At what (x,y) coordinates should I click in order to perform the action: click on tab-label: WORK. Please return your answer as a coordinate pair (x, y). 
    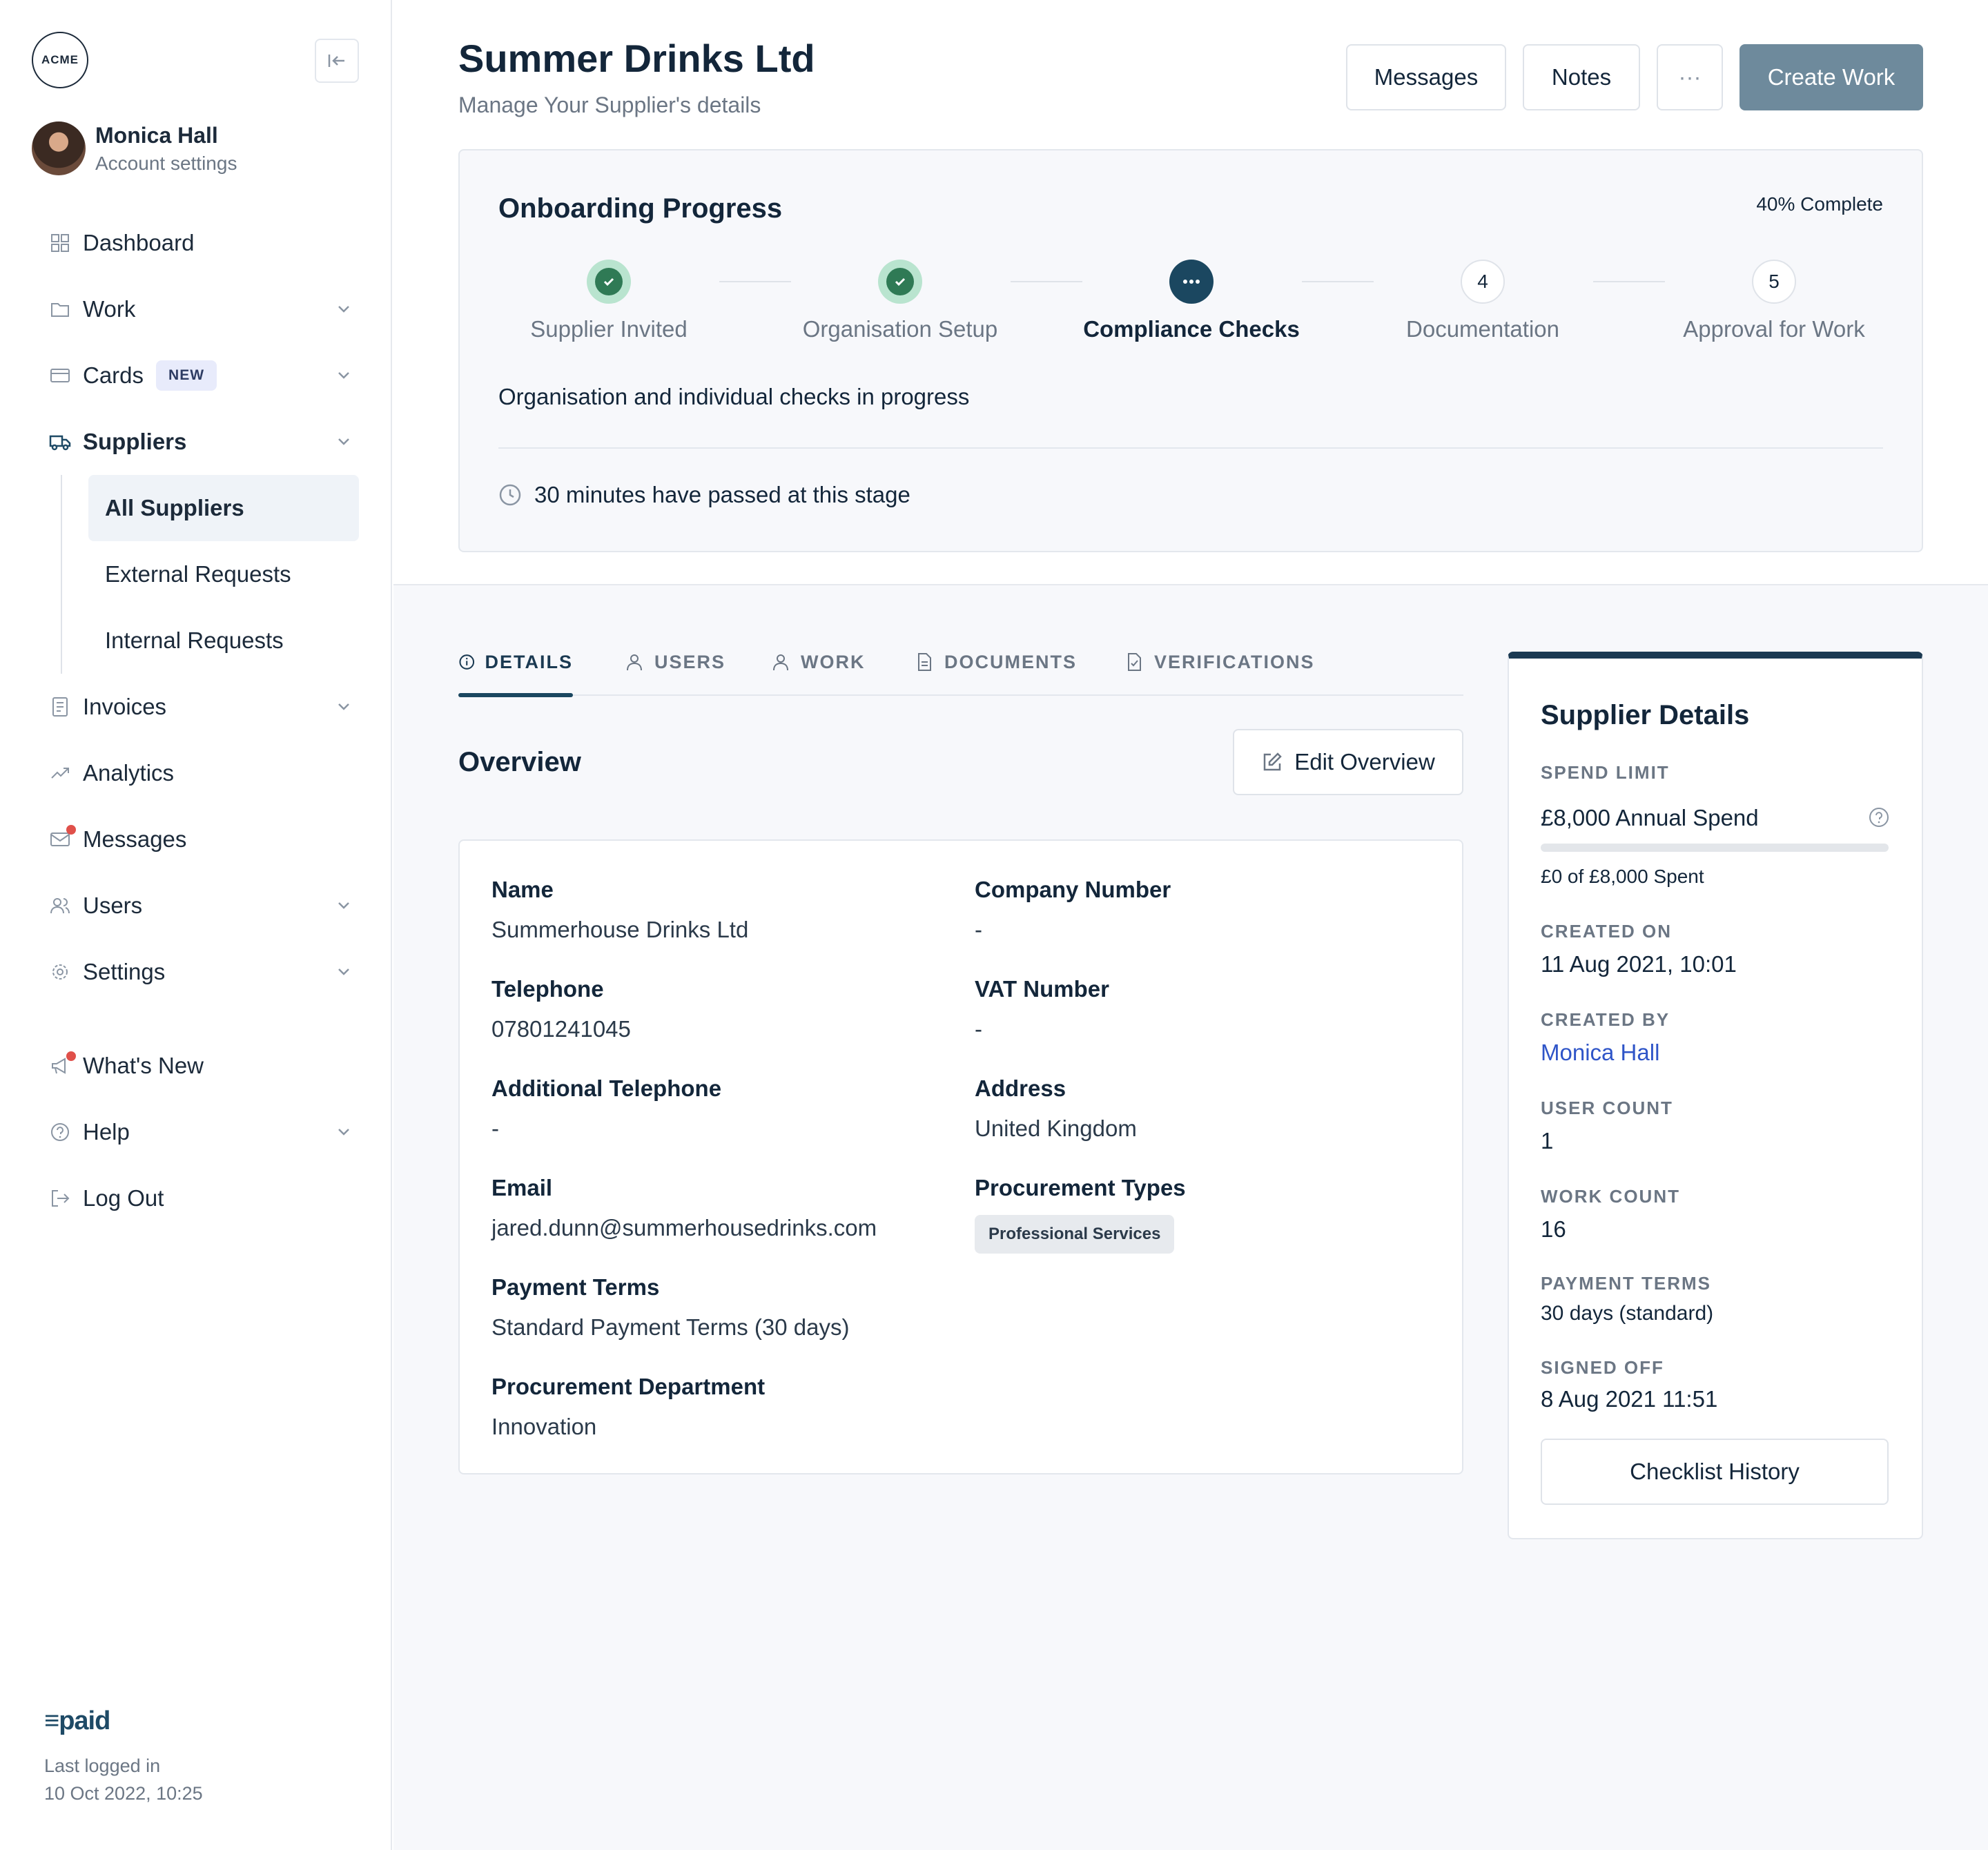
    Looking at the image, I should click on (833, 662).